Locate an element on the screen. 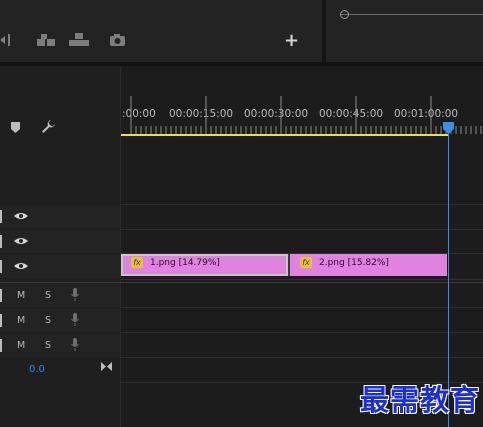 Image resolution: width=483 pixels, height=427 pixels. extract-icon is located at coordinates (79, 39).